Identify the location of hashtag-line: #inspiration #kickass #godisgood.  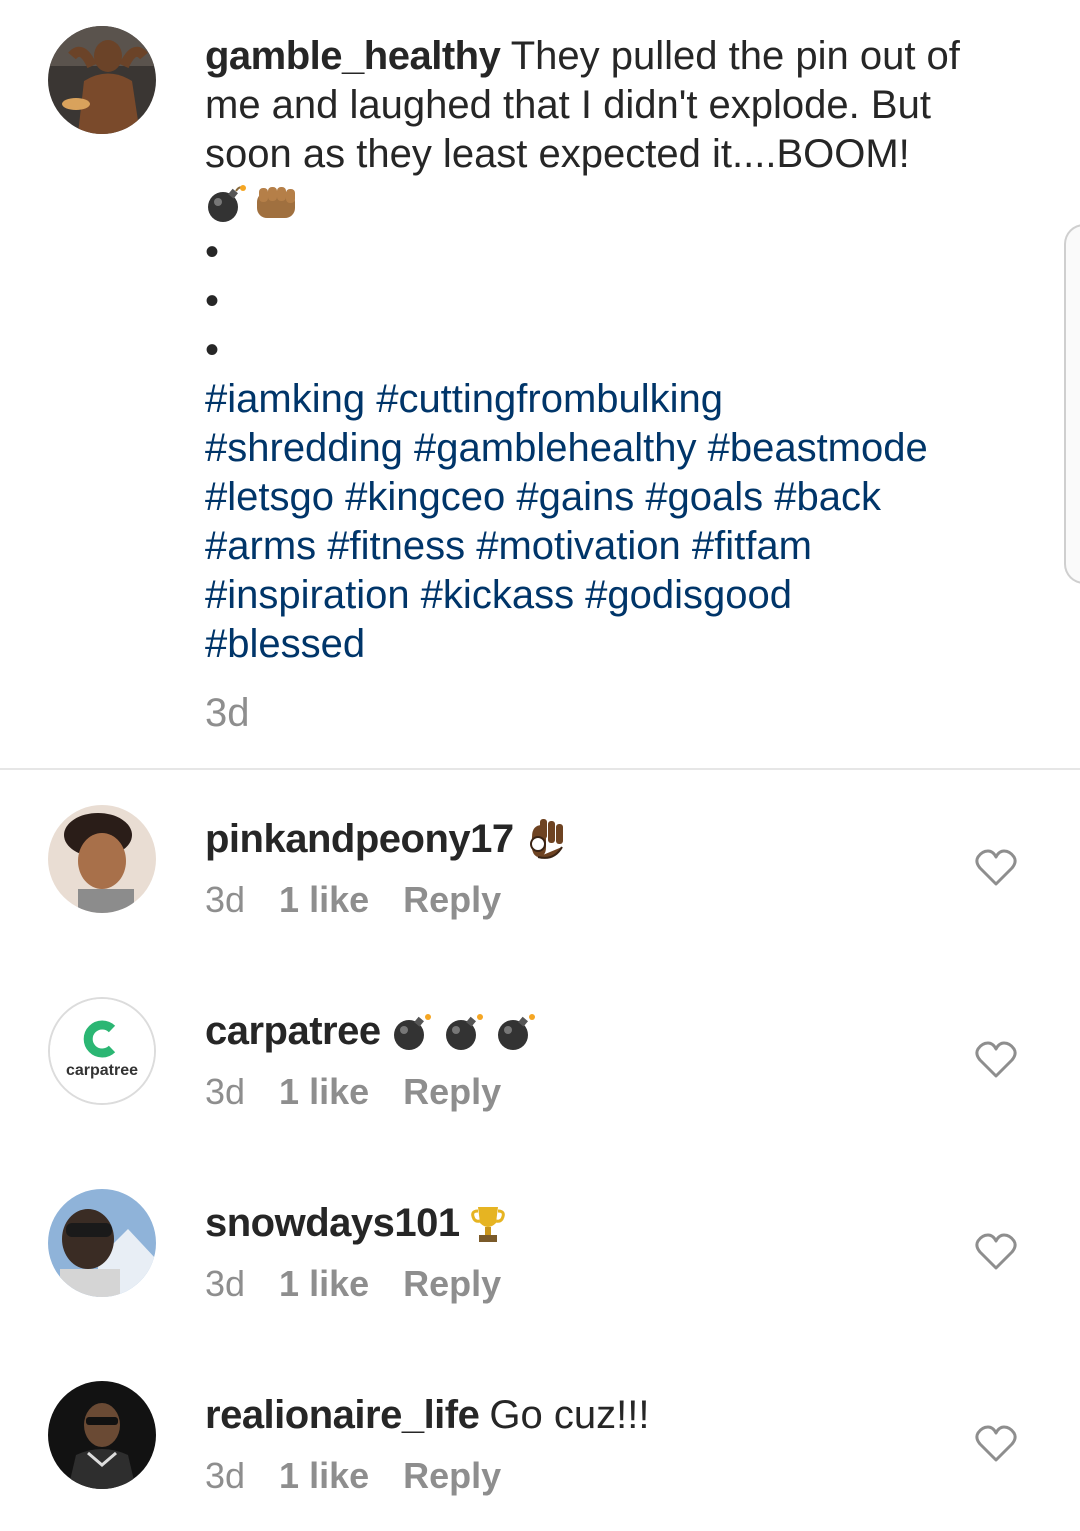
(605, 595).